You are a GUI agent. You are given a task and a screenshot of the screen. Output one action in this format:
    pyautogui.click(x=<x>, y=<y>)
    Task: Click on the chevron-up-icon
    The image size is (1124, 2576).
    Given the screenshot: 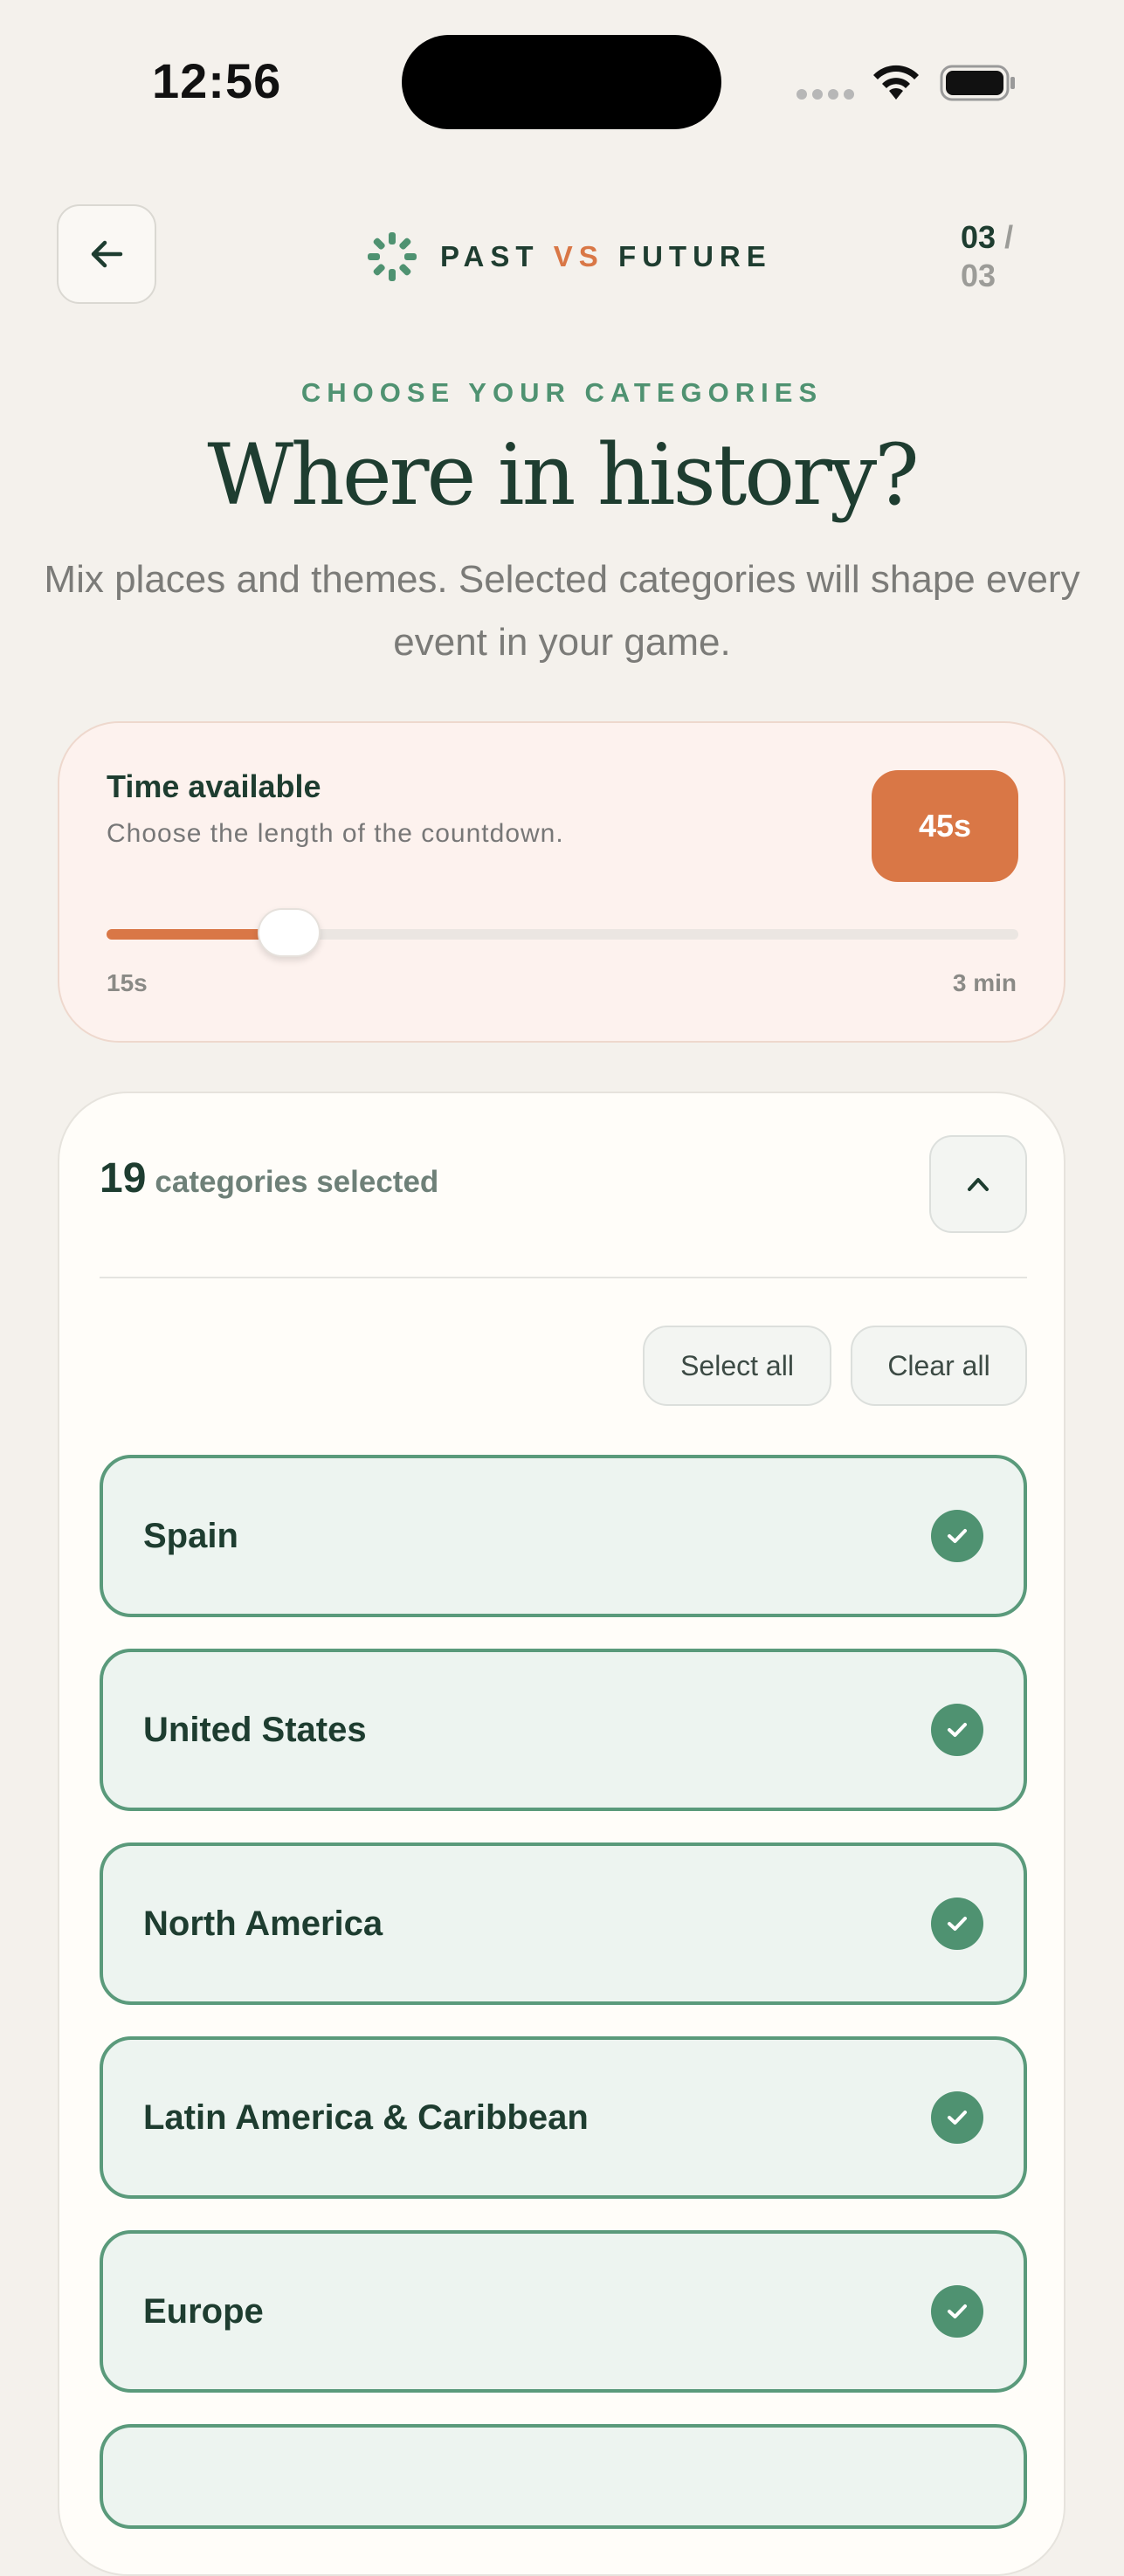 What is the action you would take?
    pyautogui.click(x=978, y=1184)
    